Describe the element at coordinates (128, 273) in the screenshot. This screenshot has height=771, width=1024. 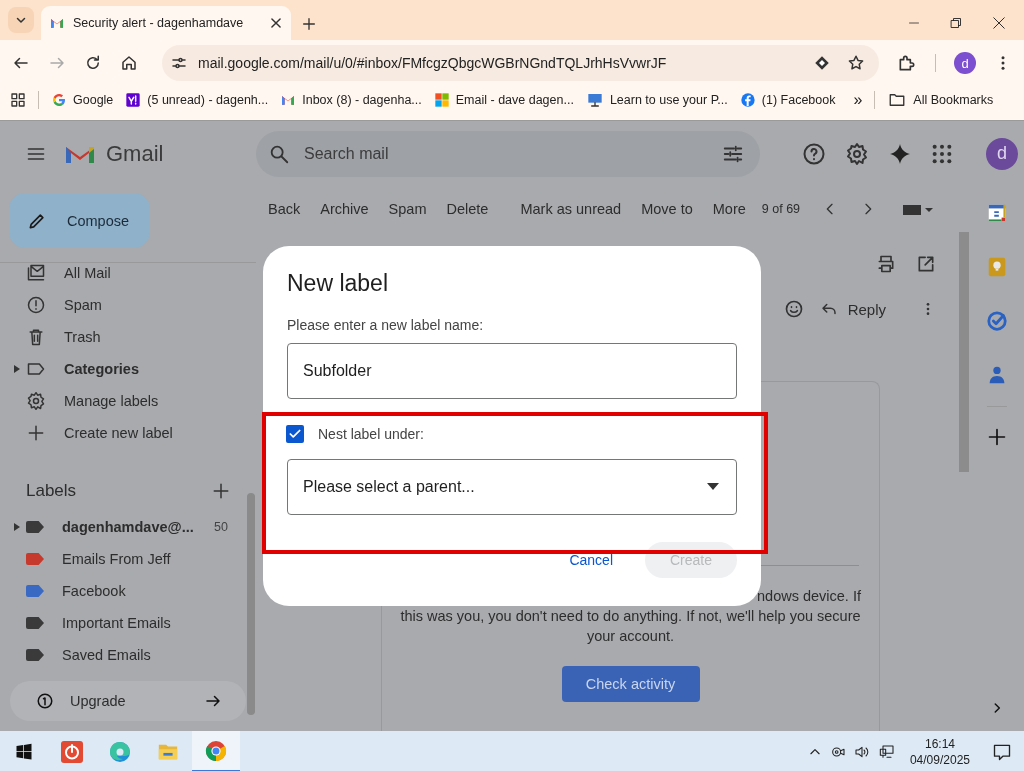
I see `sidebar-item: All Mail` at that location.